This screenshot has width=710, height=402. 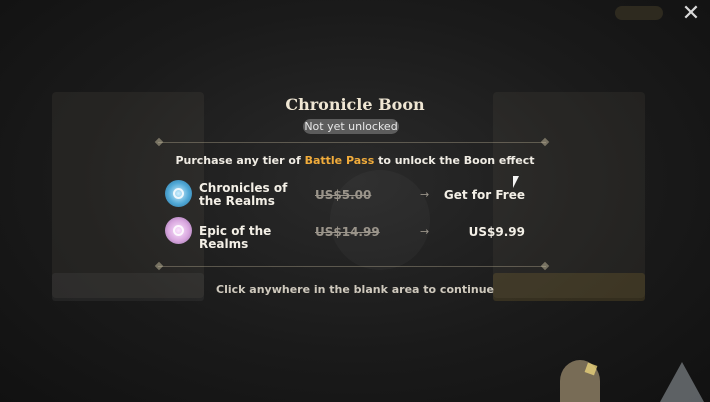 What do you see at coordinates (240, 160) in the screenshot?
I see `subtitle-prefix: Purchase any tier of` at bounding box center [240, 160].